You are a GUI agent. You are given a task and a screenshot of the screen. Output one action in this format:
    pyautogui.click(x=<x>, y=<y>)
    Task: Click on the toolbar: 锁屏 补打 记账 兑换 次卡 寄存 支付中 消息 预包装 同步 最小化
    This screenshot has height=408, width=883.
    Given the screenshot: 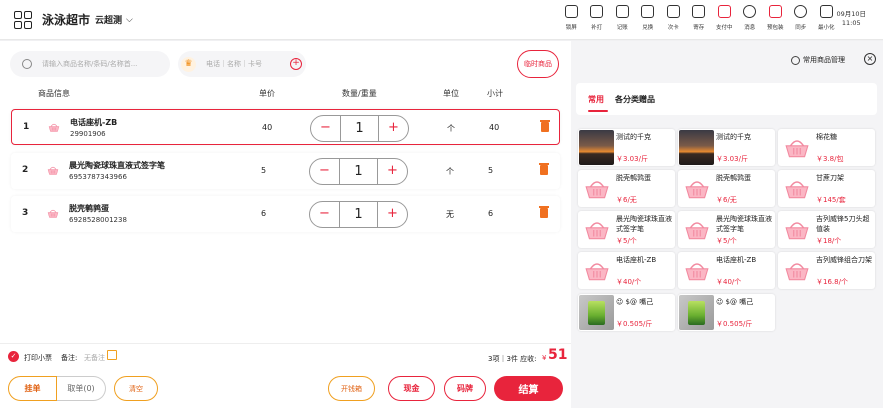 What is the action you would take?
    pyautogui.click(x=699, y=18)
    